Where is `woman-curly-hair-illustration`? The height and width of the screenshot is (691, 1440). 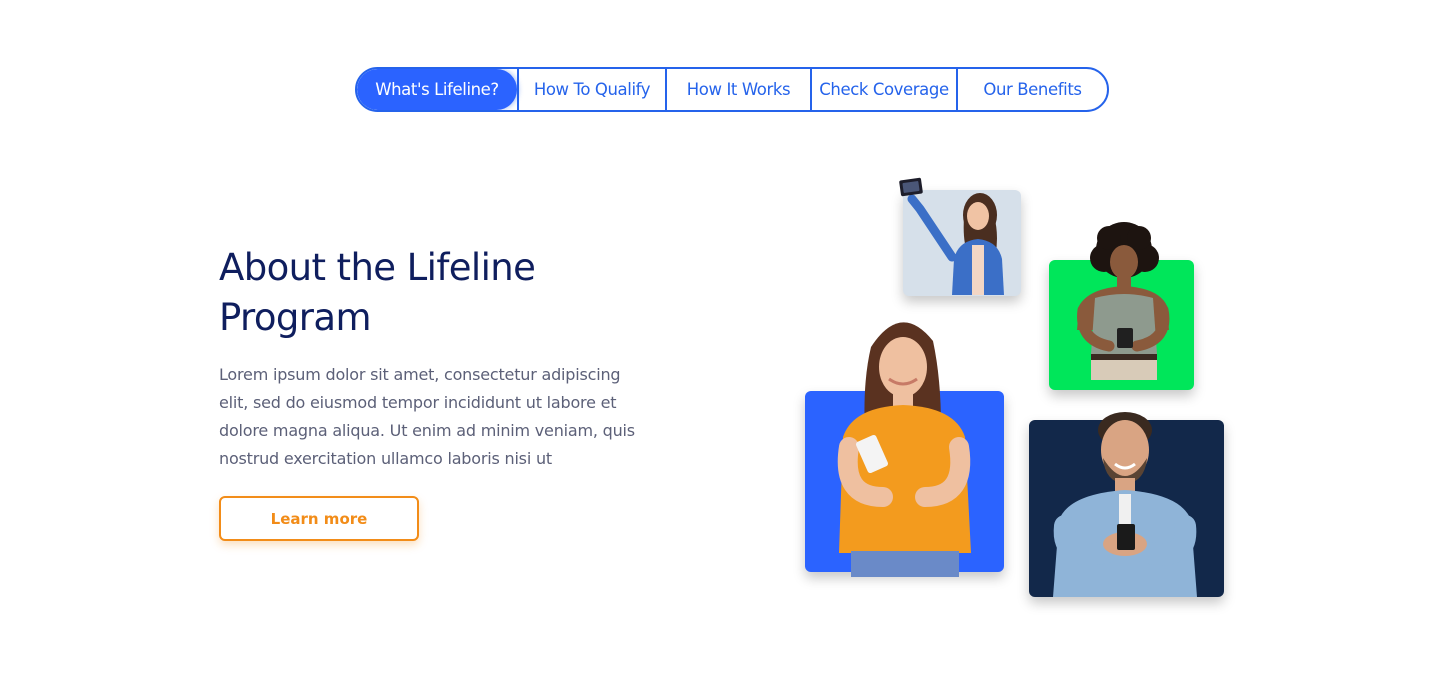 woman-curly-hair-illustration is located at coordinates (1123, 301).